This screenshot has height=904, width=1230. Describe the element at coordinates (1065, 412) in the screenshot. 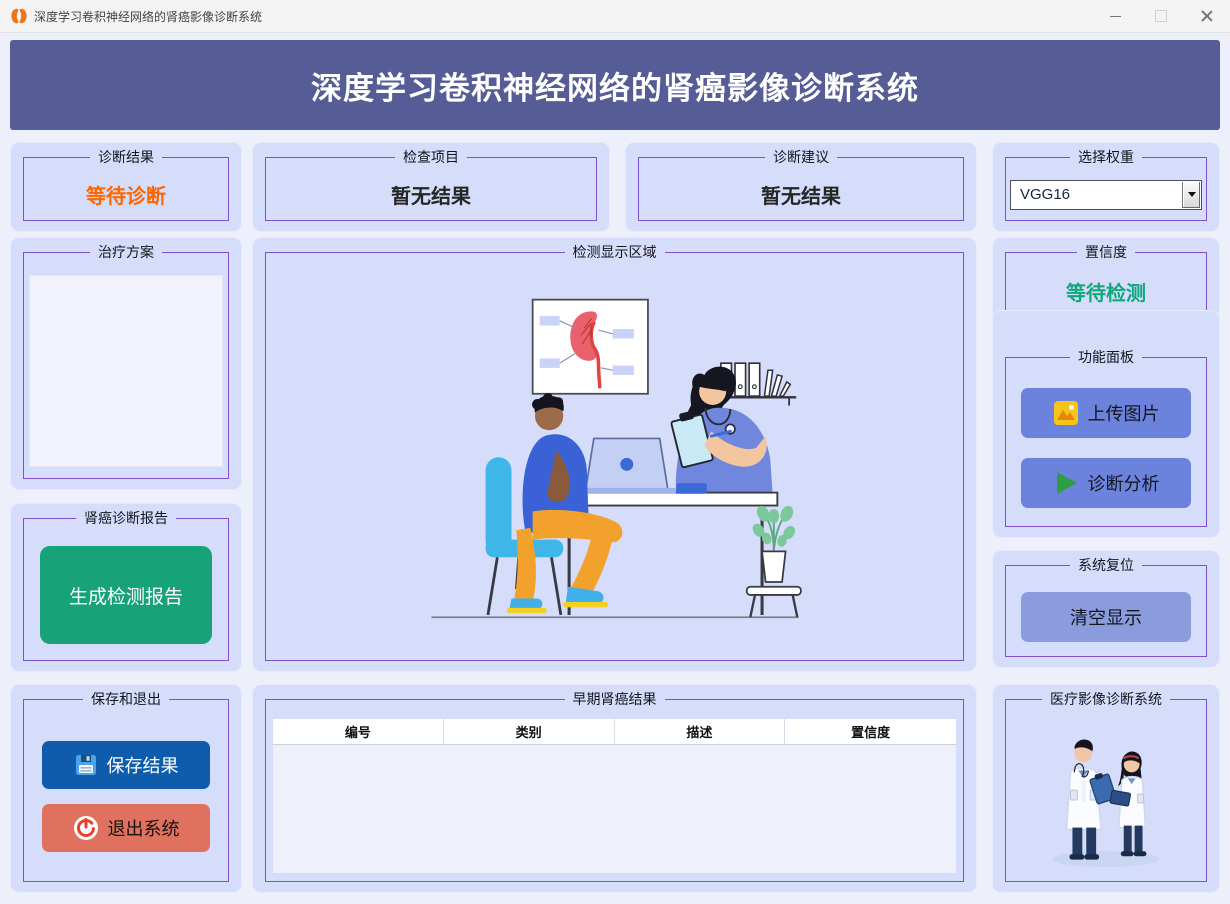

I see `image-icon` at that location.